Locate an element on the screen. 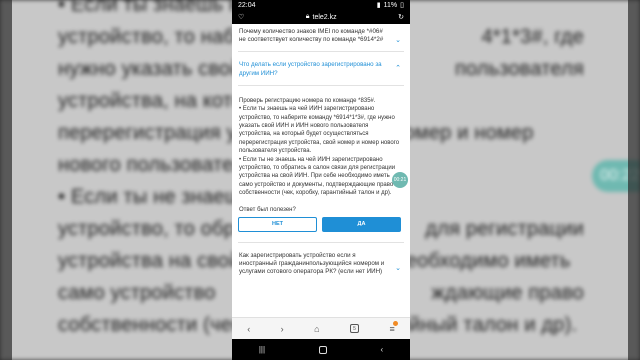 Image resolution: width=640 pixels, height=360 pixels. url-text: tele2.kz is located at coordinates (325, 17).